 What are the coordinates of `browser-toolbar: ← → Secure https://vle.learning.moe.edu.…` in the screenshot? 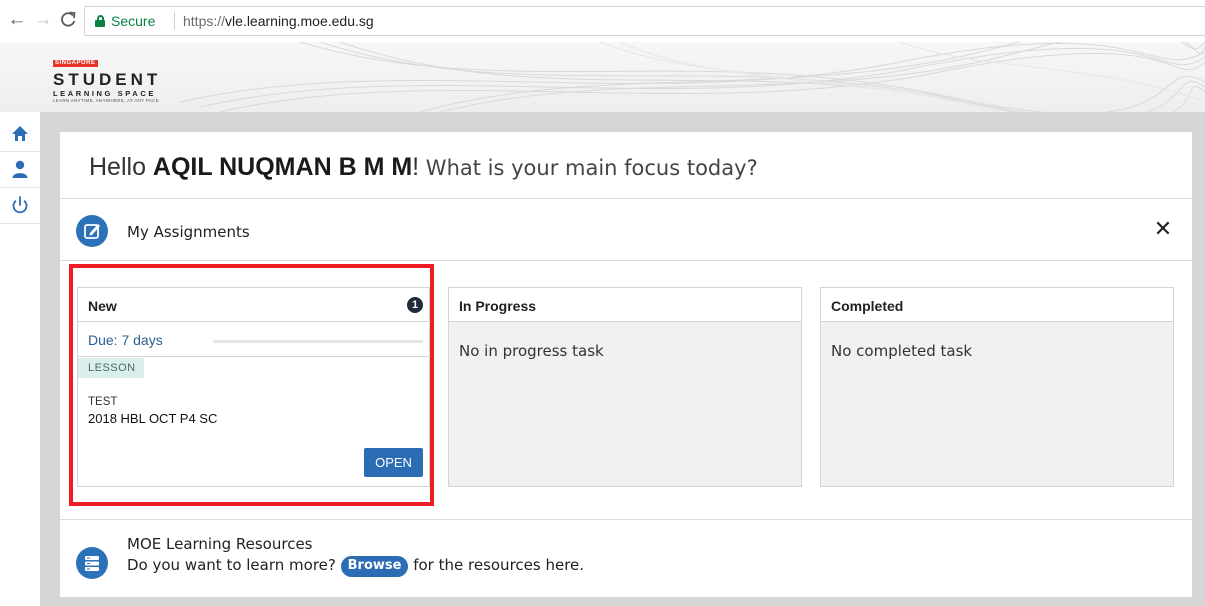 It's located at (602, 21).